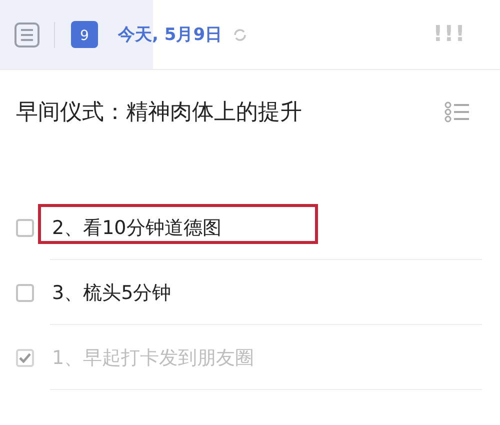  Describe the element at coordinates (170, 34) in the screenshot. I see `date-label: 今天, 5月9日` at that location.